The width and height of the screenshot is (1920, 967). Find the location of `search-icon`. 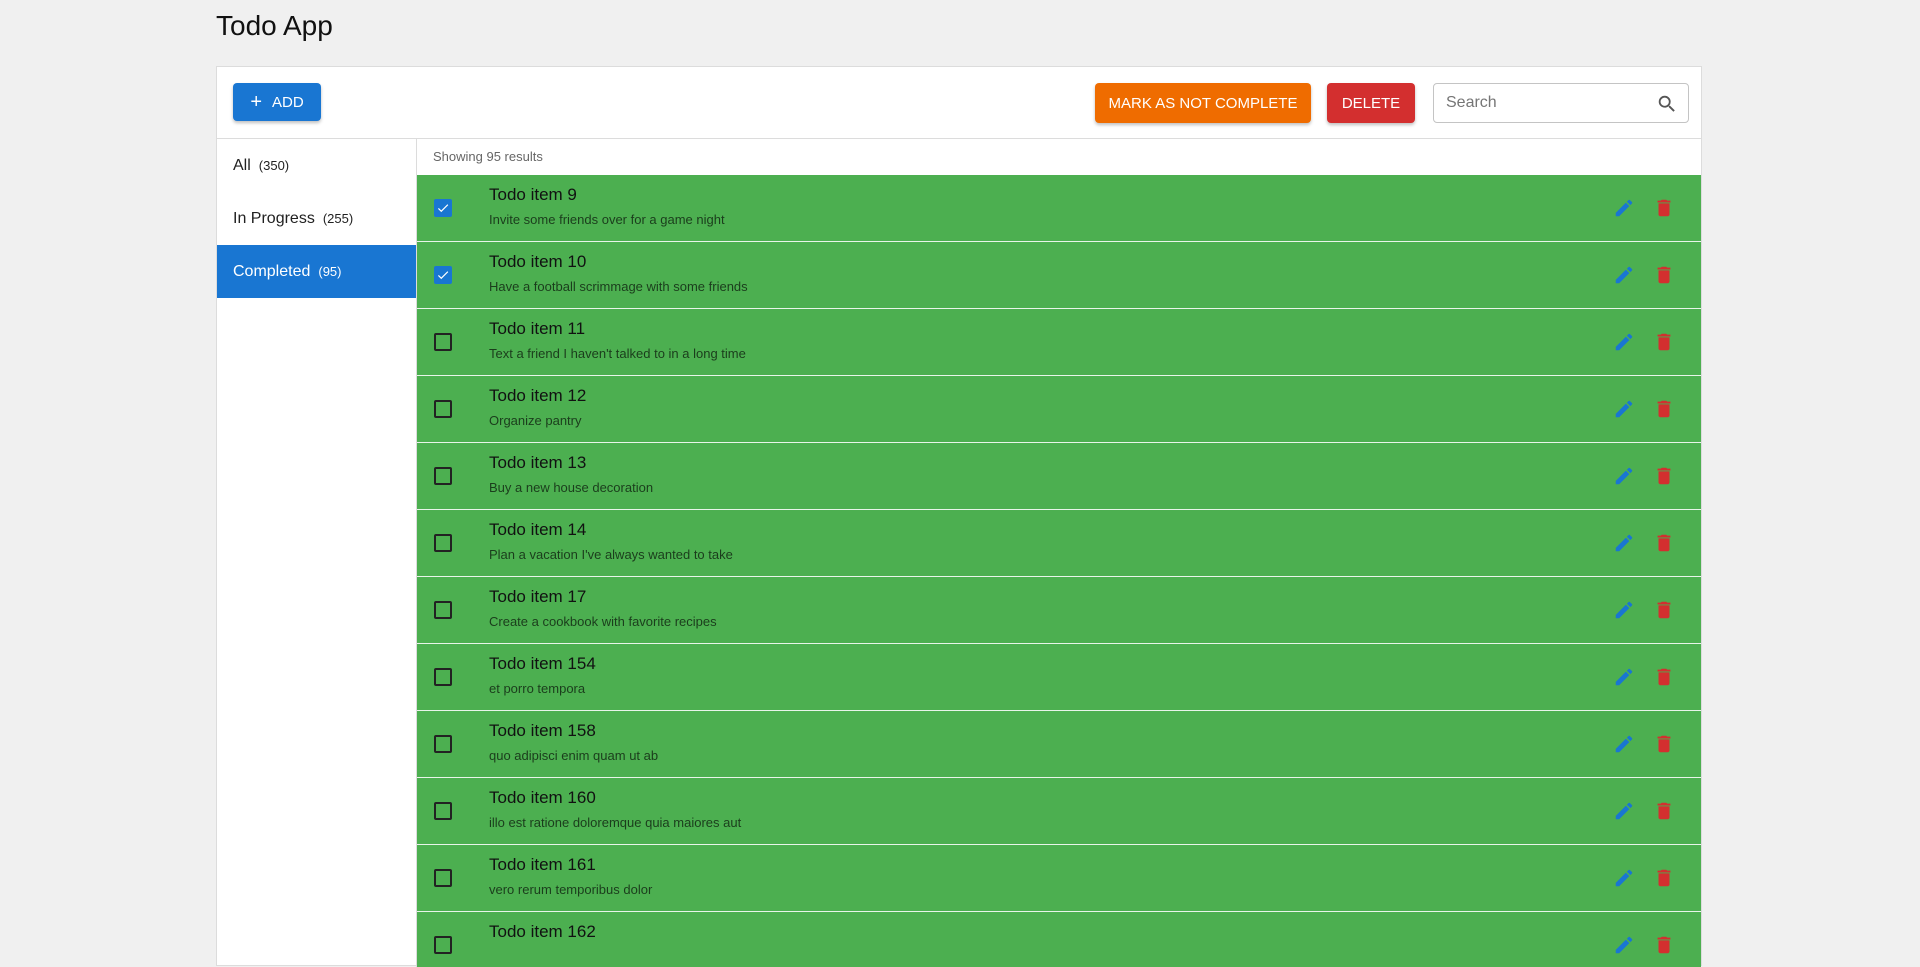

search-icon is located at coordinates (1667, 104).